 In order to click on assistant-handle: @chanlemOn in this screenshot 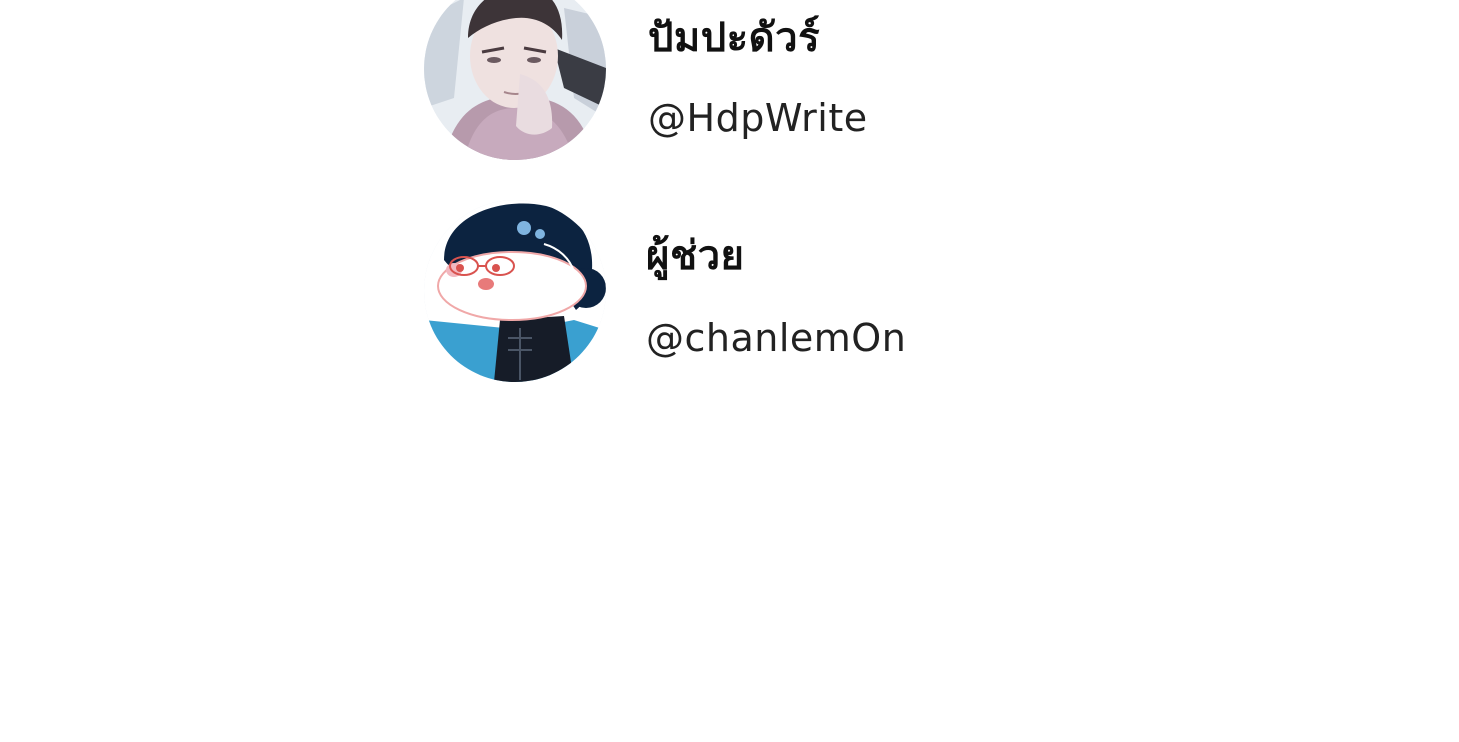, I will do `click(776, 338)`.